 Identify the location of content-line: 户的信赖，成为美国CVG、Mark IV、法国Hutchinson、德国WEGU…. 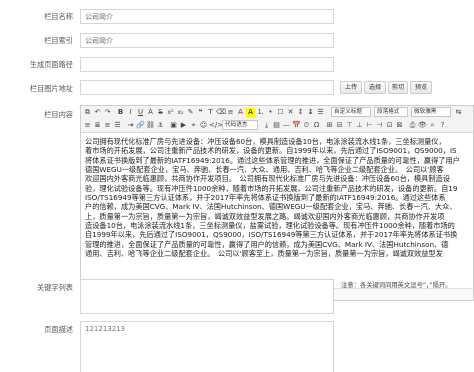
(271, 207).